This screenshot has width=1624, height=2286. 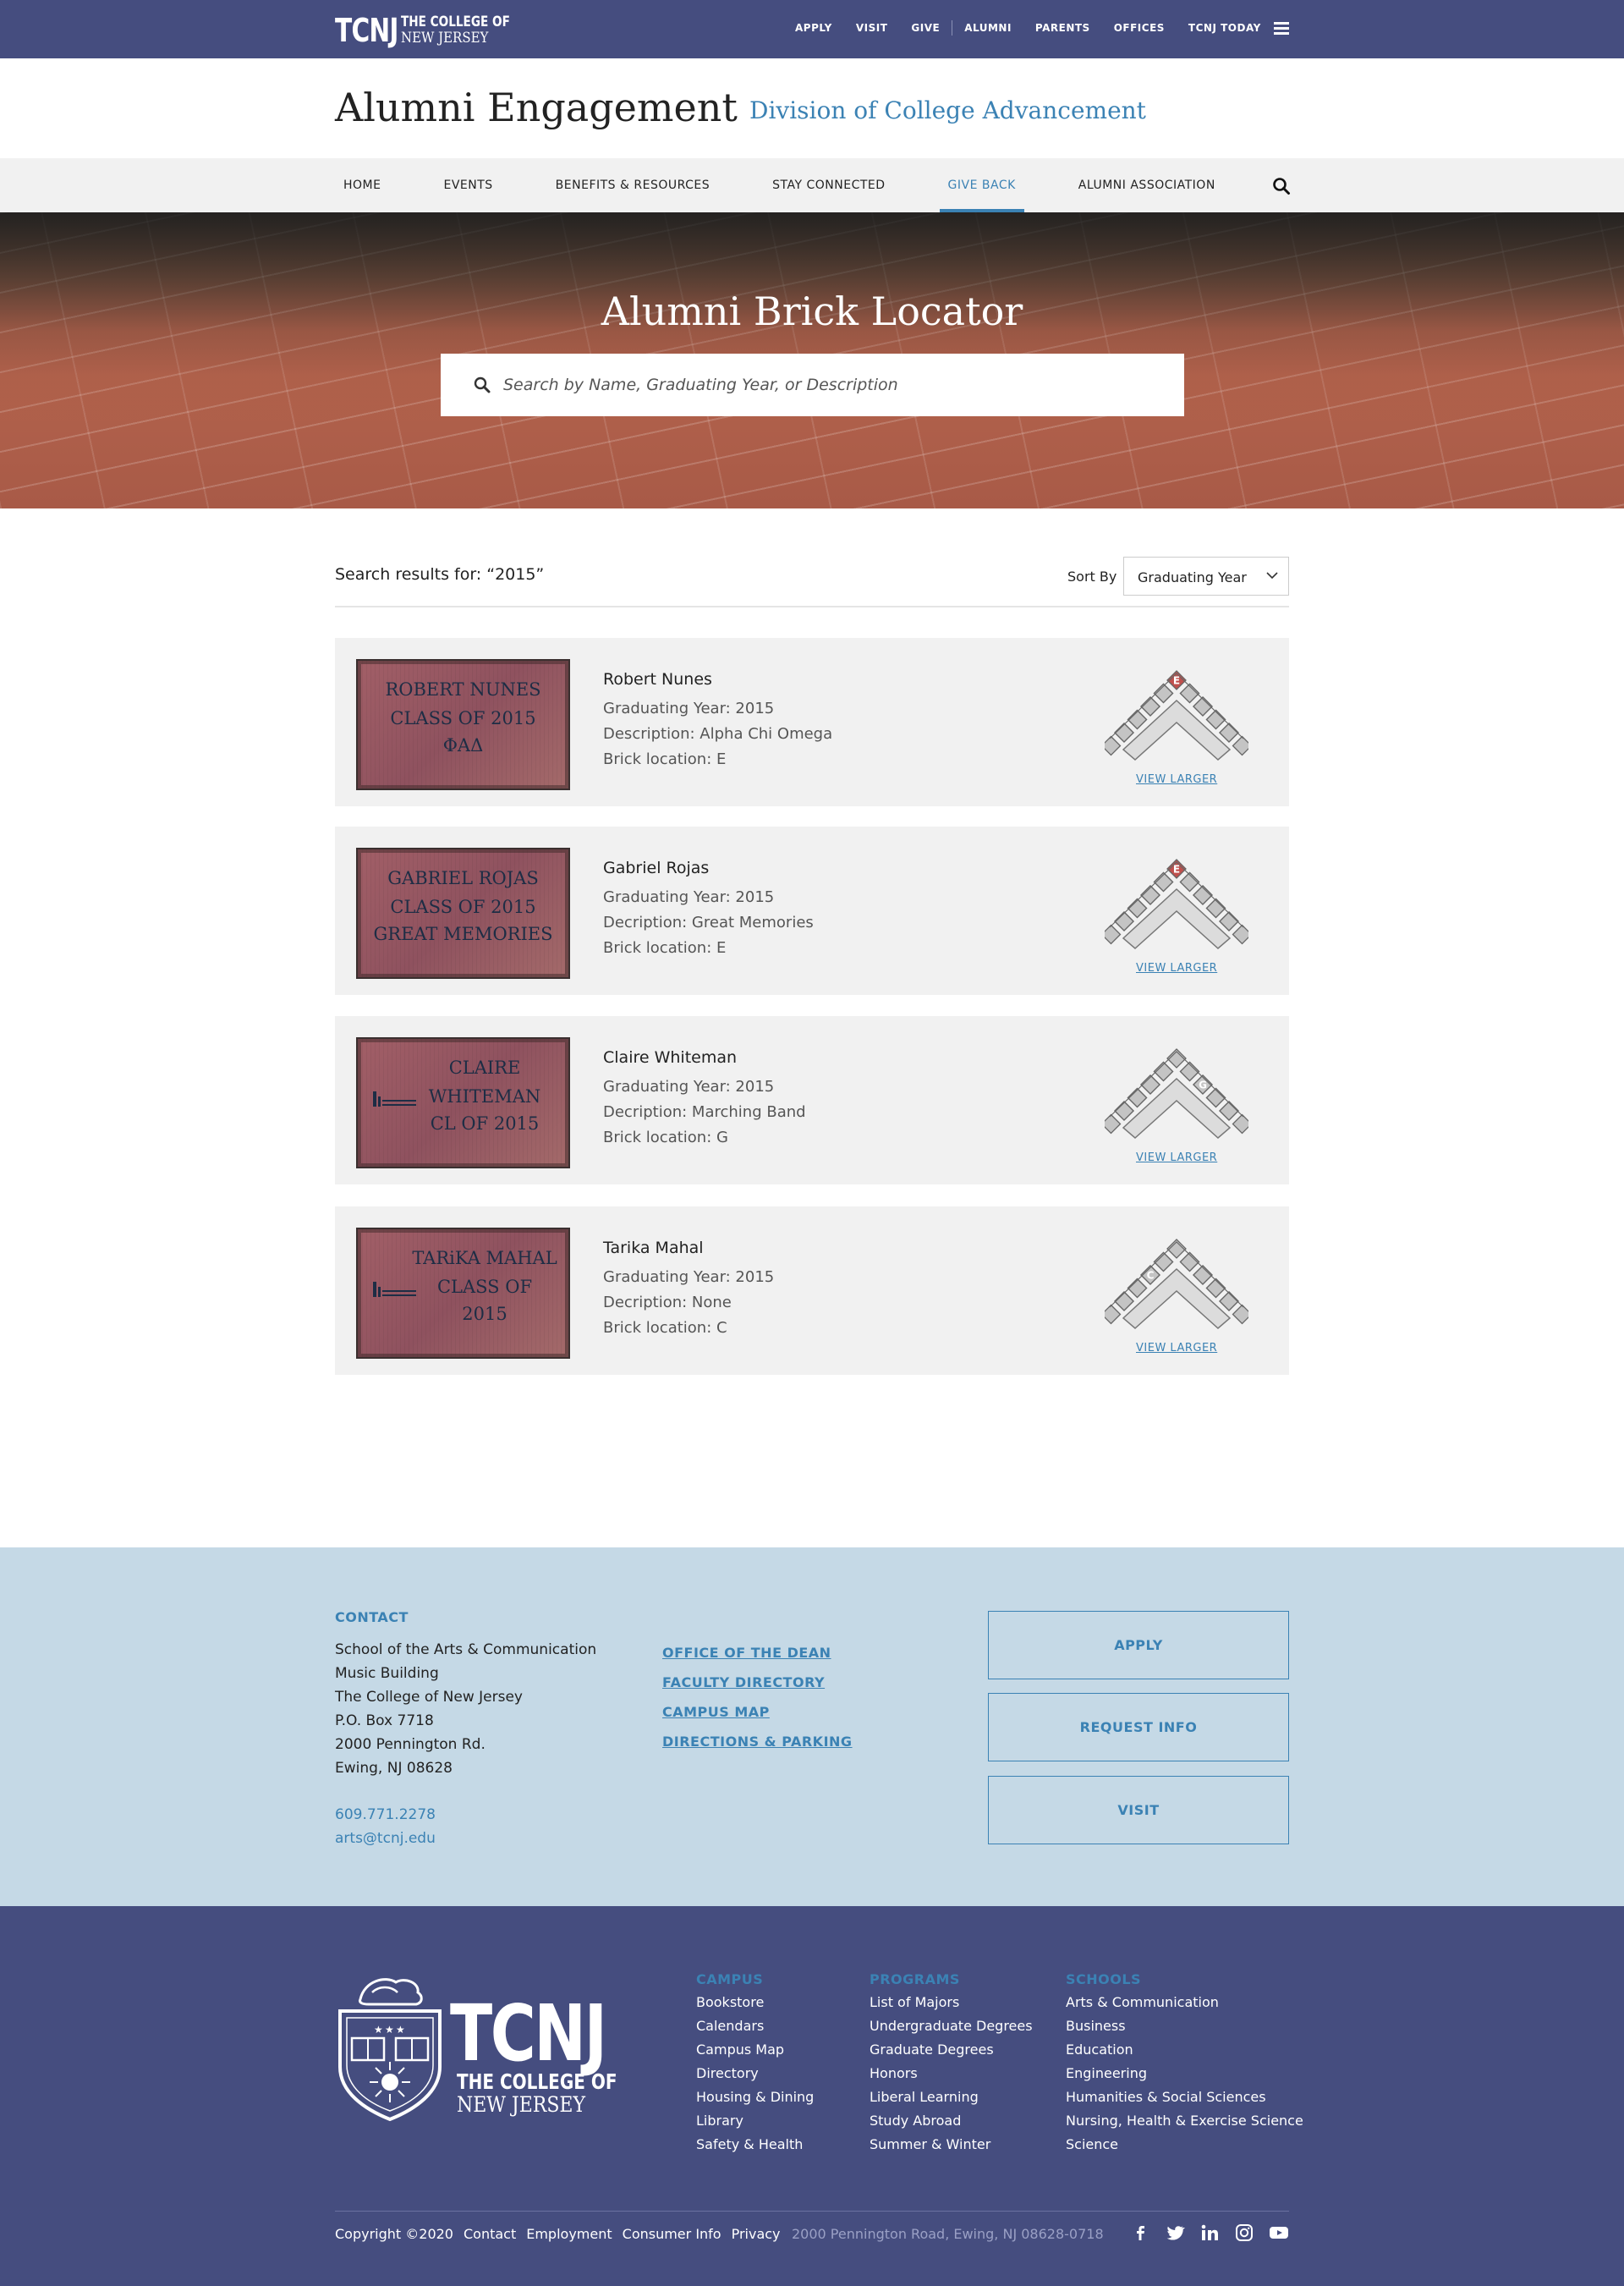 I want to click on link-directions-parking: DIRECTIONS & PARKING, so click(x=757, y=1741).